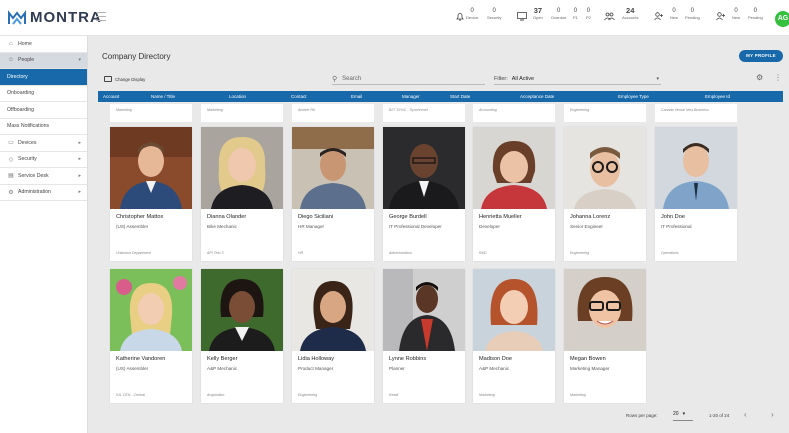 Image resolution: width=789 pixels, height=433 pixels. What do you see at coordinates (494, 14) in the screenshot?
I see `security-alerts: 0 Security` at bounding box center [494, 14].